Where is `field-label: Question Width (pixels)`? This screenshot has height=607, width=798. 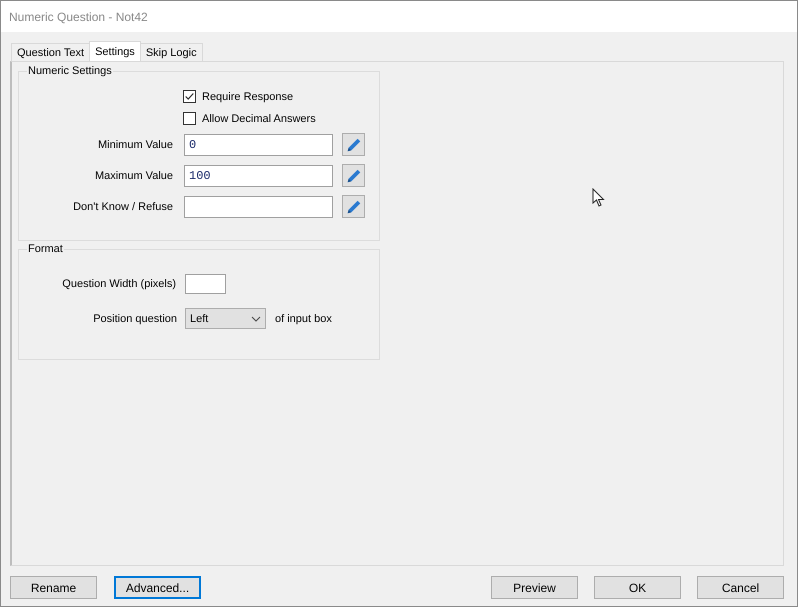
field-label: Question Width (pixels) is located at coordinates (118, 284).